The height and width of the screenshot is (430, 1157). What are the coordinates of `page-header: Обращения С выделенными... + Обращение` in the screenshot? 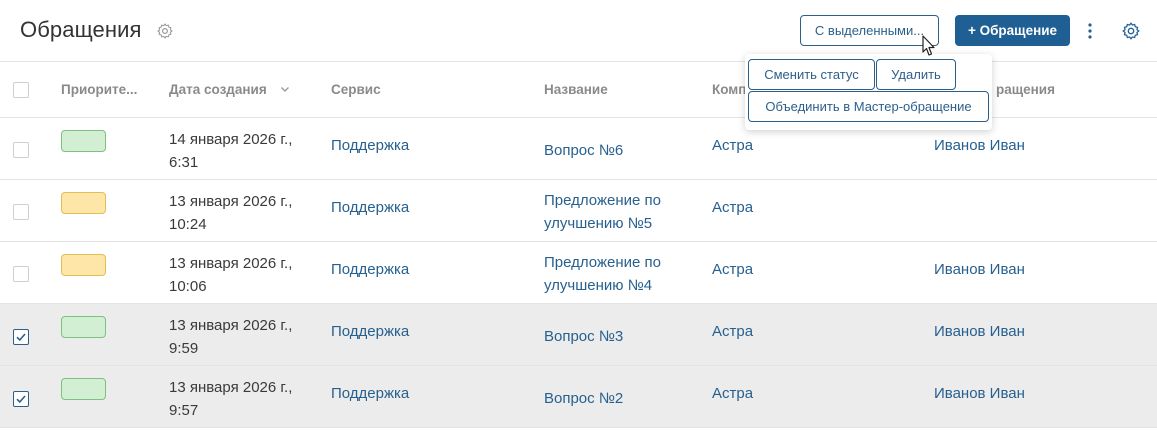 It's located at (578, 31).